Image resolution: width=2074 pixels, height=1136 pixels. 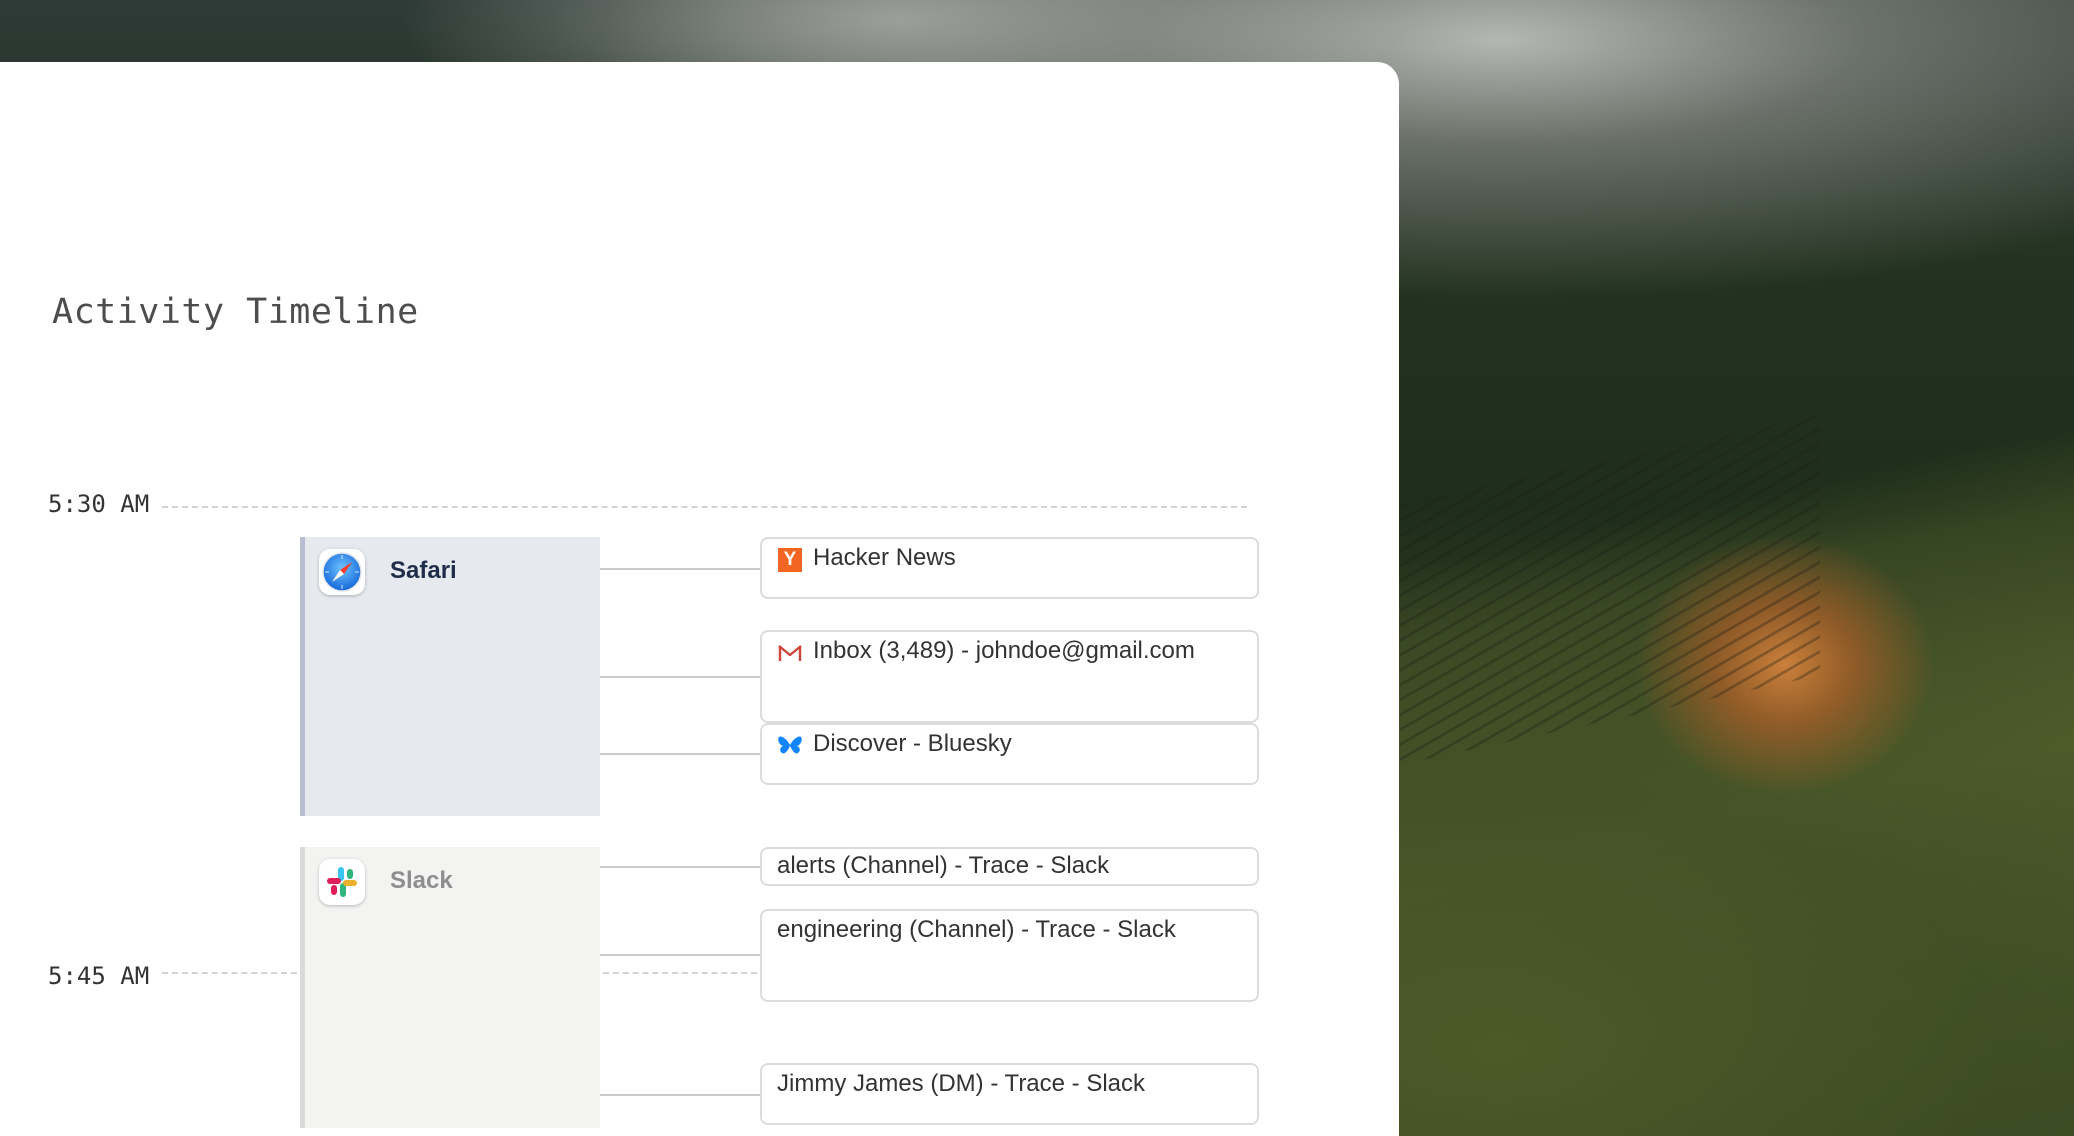 I want to click on page-title: Activity Timeline, so click(x=235, y=312).